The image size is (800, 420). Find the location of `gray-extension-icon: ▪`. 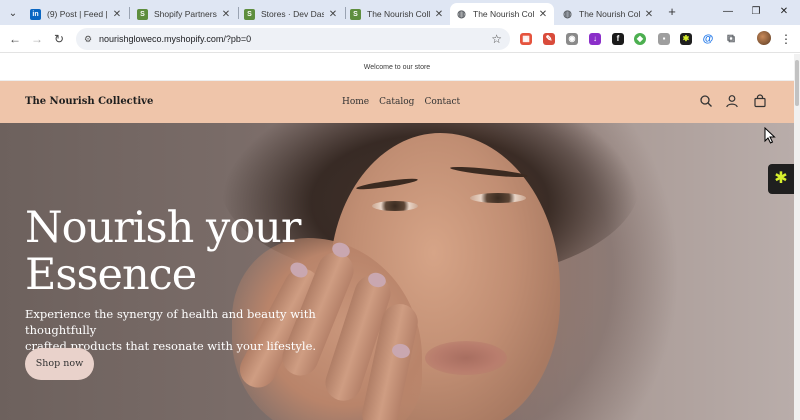

gray-extension-icon: ▪ is located at coordinates (664, 39).